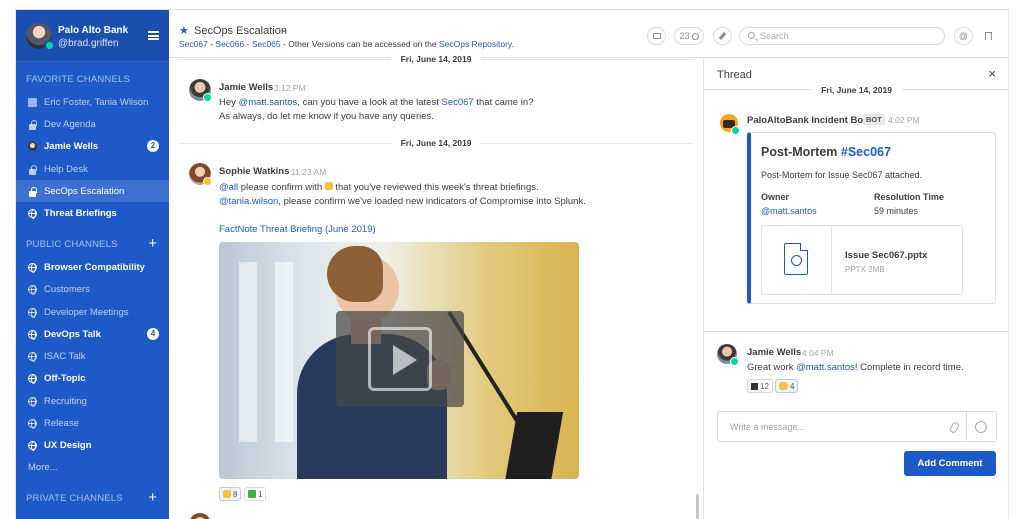 This screenshot has width=1024, height=519. I want to click on reaction-thumbs-up: 8, so click(230, 494).